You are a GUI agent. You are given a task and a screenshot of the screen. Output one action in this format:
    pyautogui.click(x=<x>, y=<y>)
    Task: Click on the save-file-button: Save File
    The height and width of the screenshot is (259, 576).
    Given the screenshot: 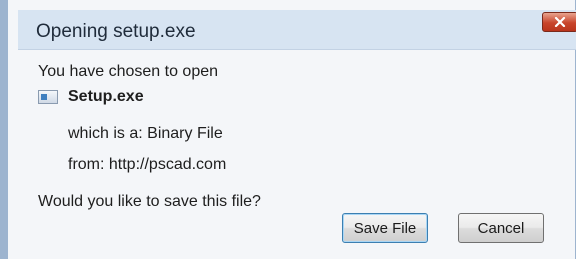 What is the action you would take?
    pyautogui.click(x=385, y=228)
    